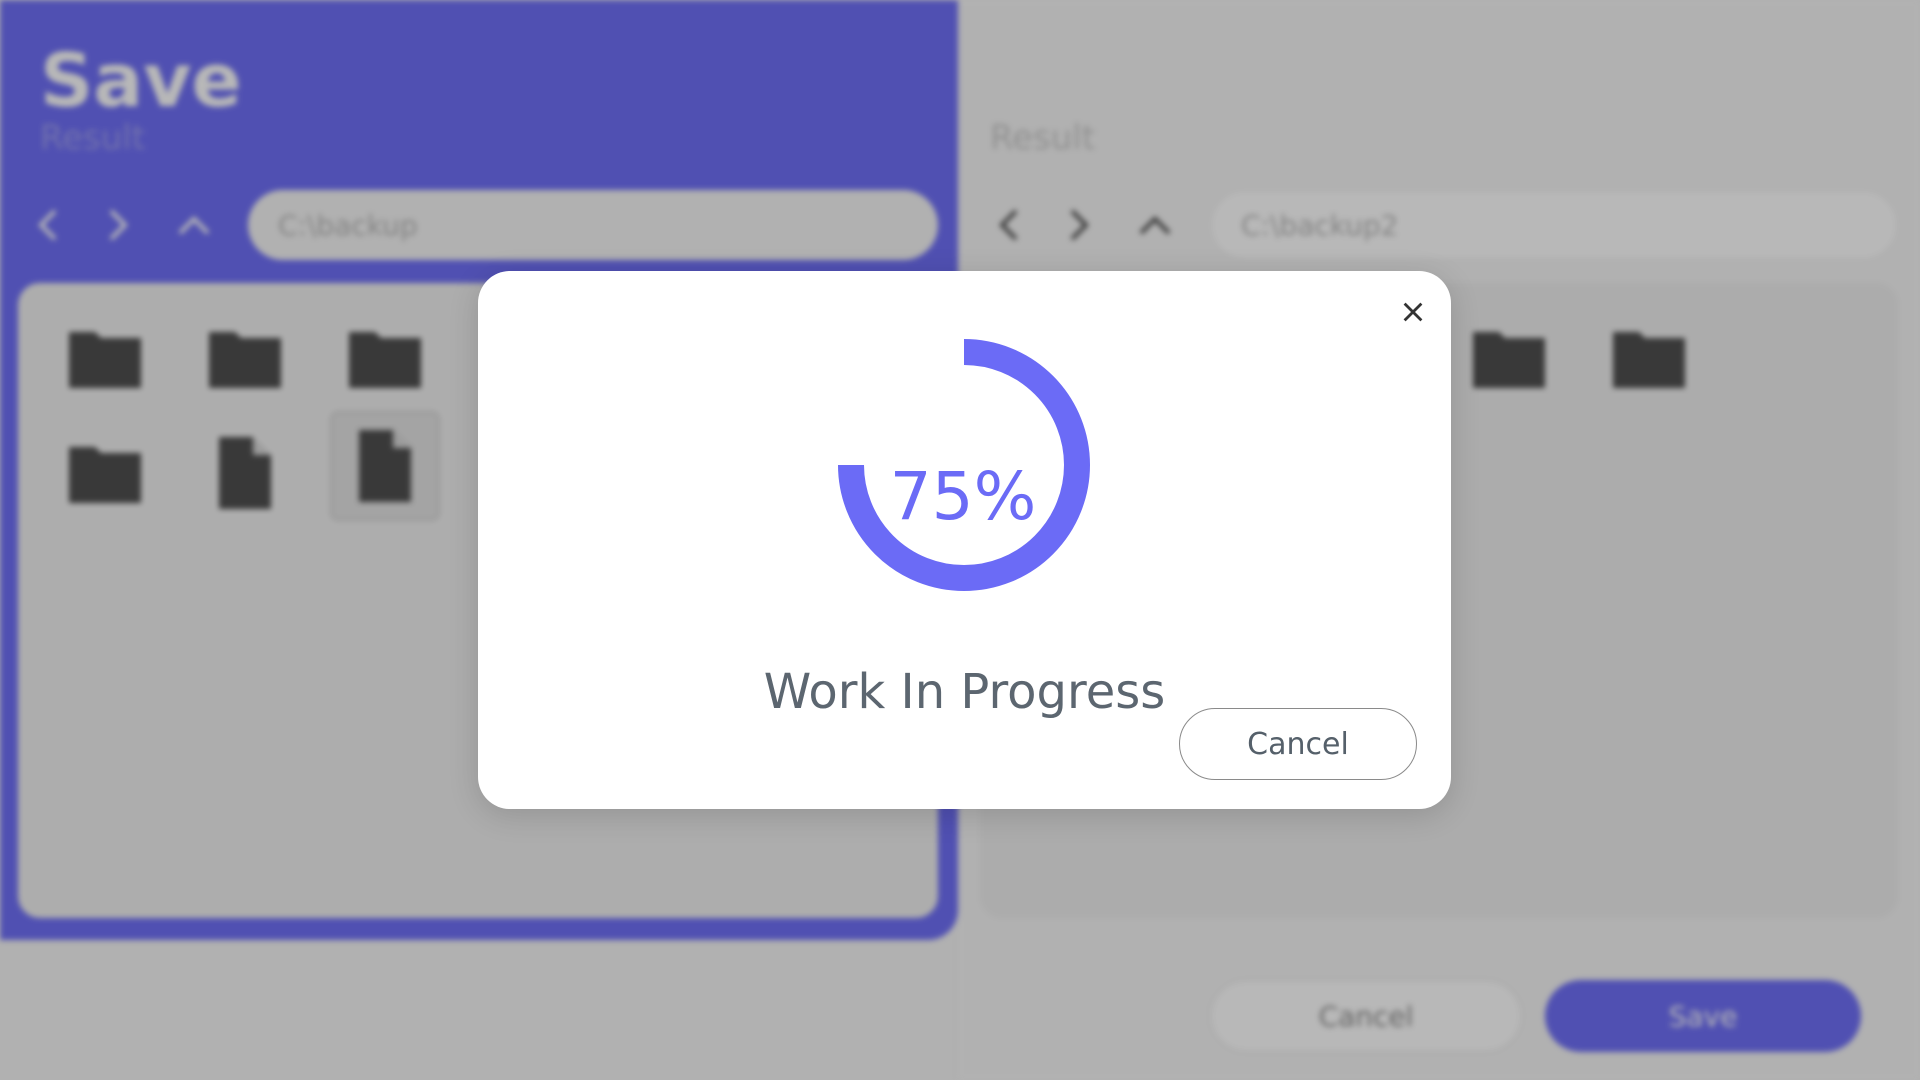 The width and height of the screenshot is (1920, 1080). I want to click on close-icon, so click(1413, 312).